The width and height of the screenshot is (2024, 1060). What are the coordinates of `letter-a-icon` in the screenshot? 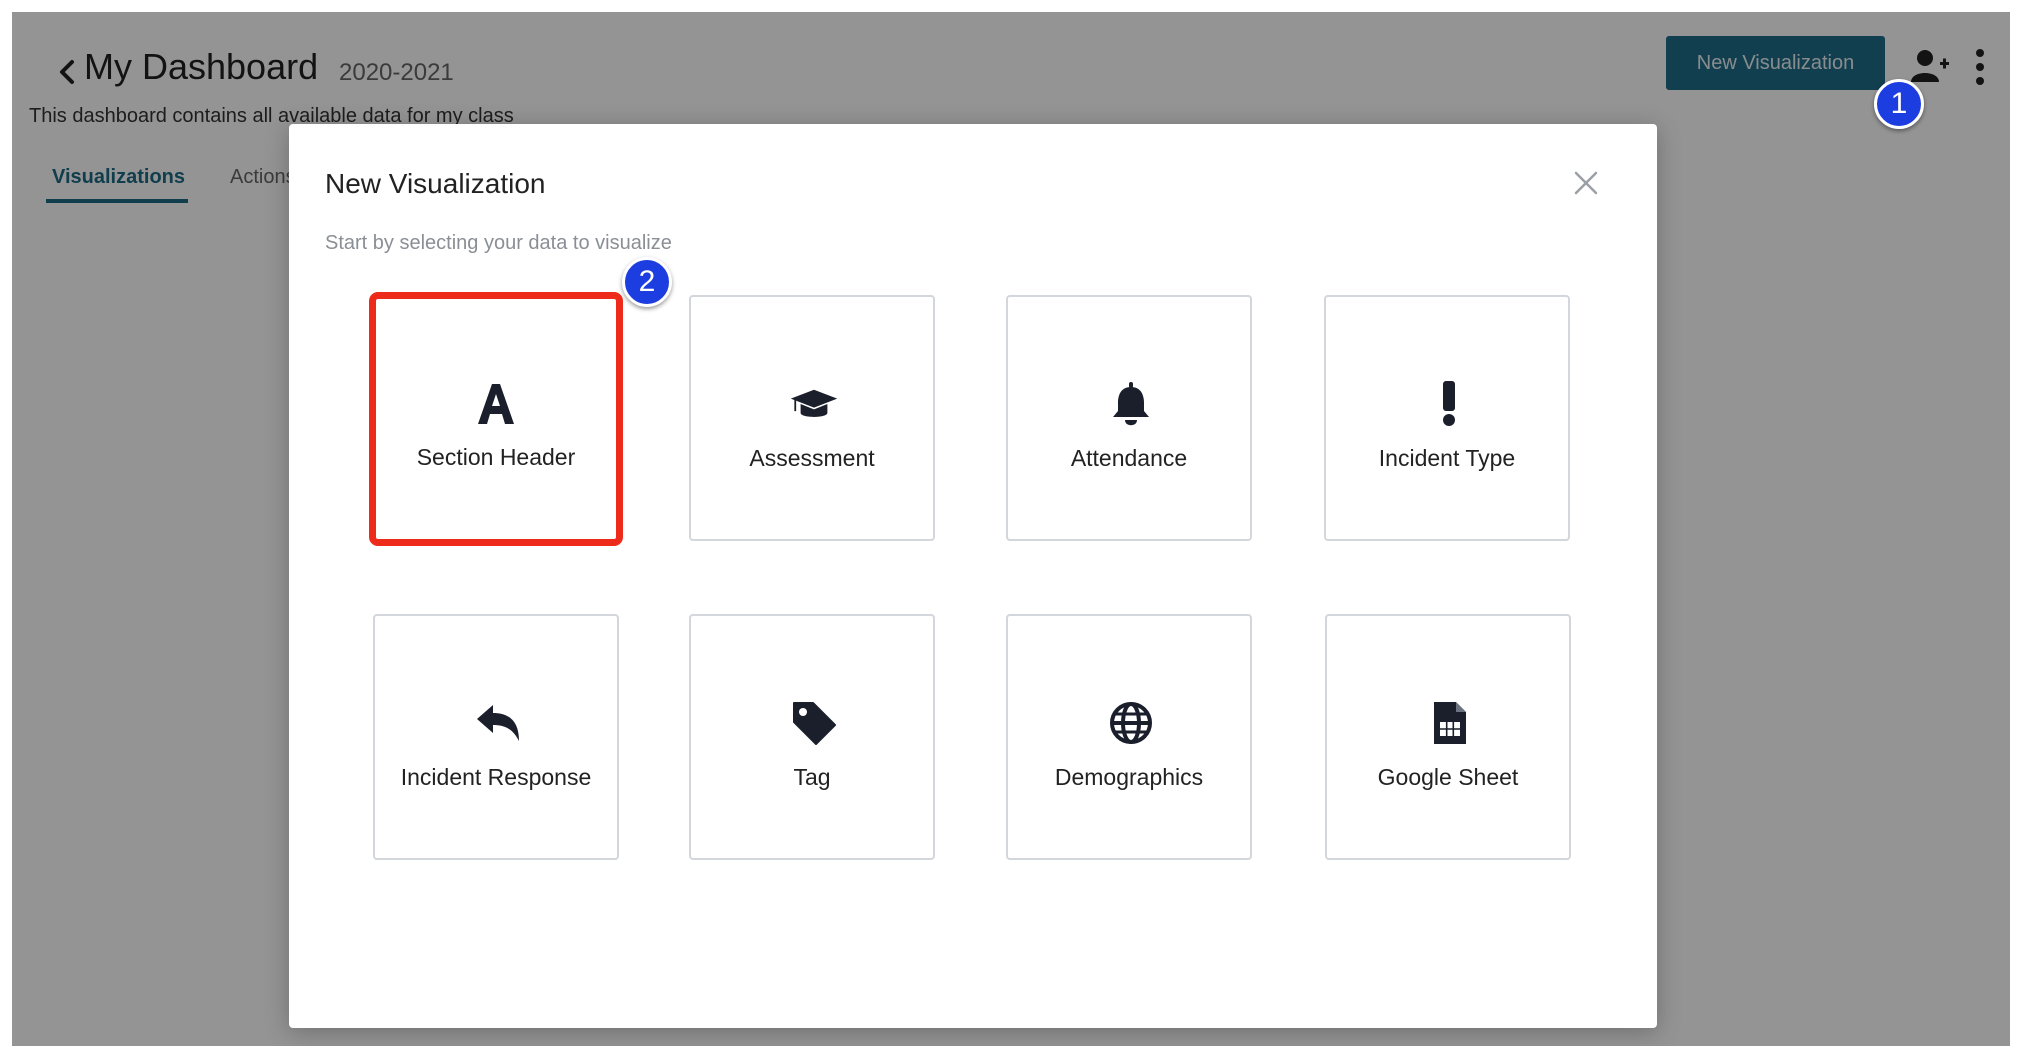 It's located at (496, 403).